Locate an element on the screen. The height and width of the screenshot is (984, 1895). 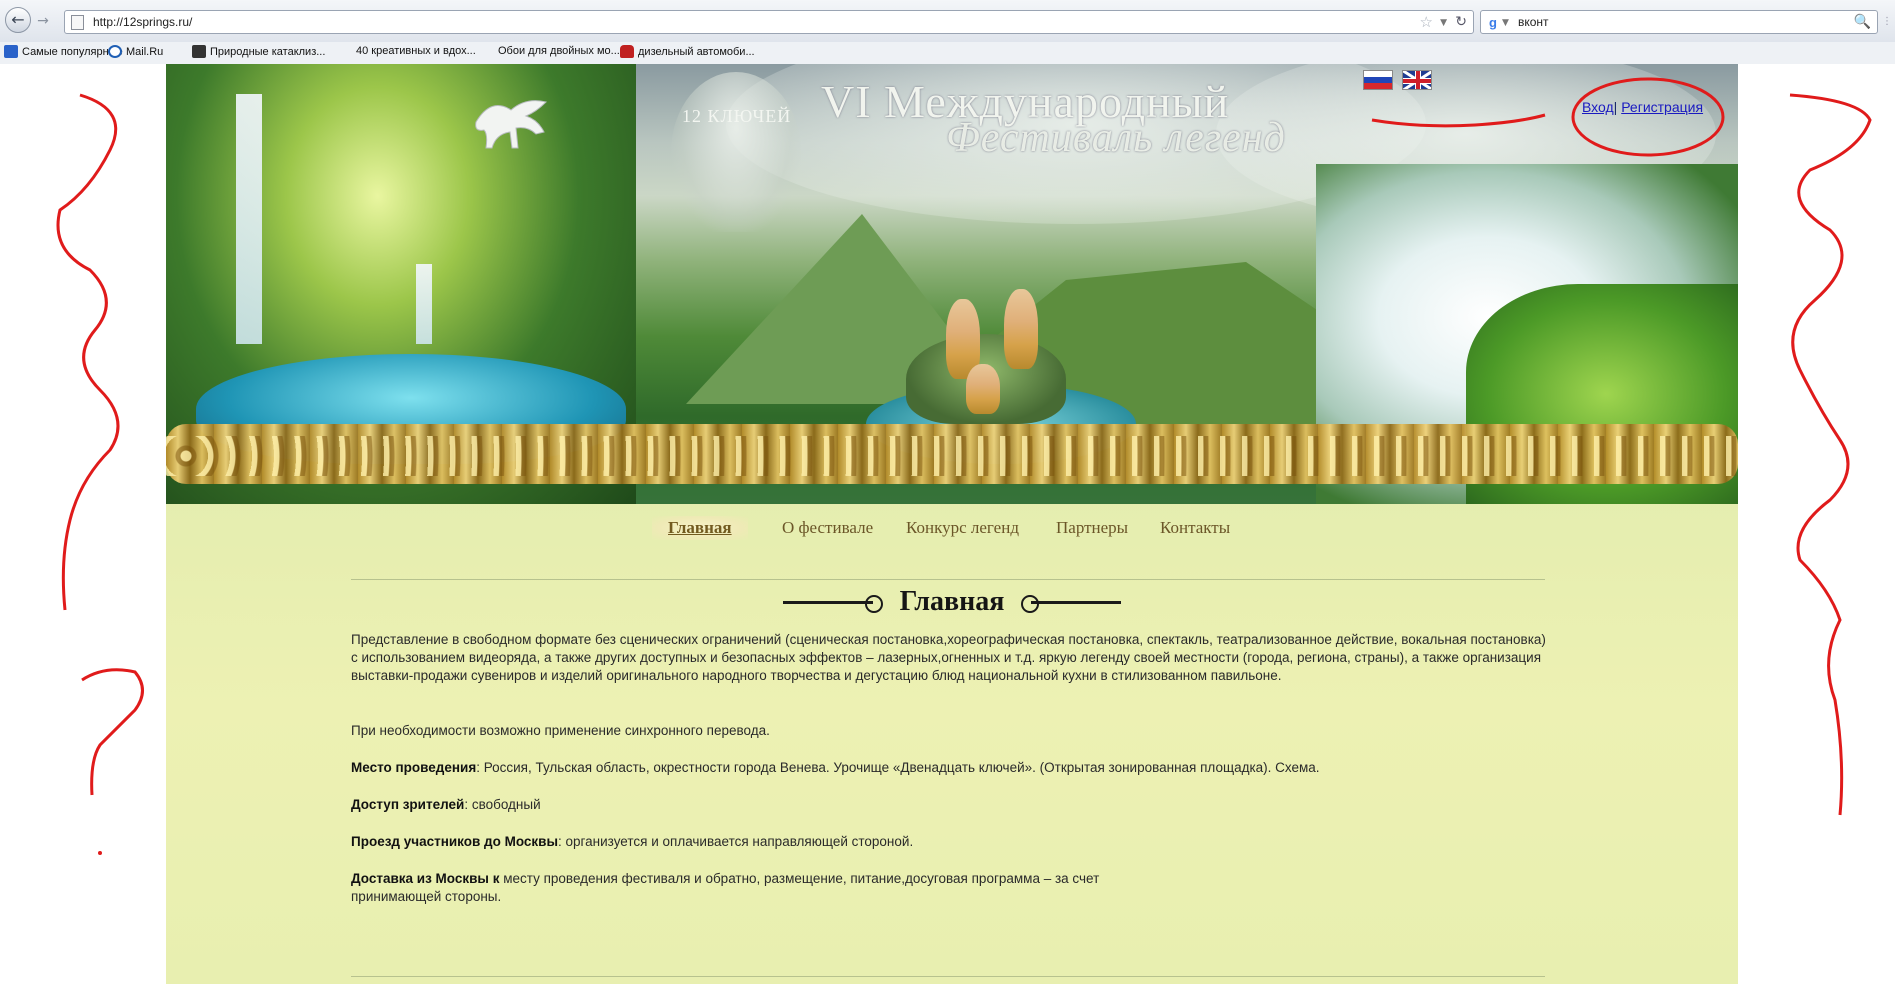
search-engine-dropdown-icon: ▼ is located at coordinates (1505, 23).